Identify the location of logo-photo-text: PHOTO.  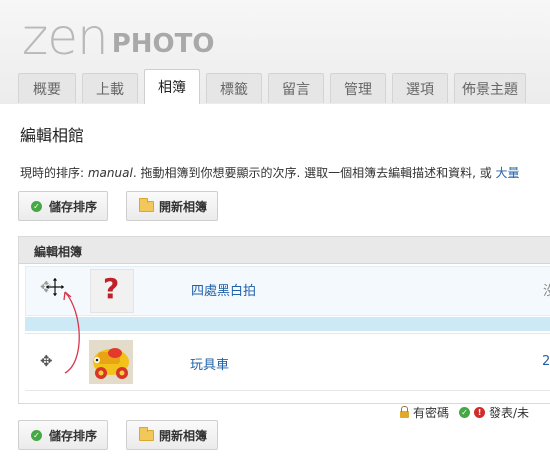
(163, 44).